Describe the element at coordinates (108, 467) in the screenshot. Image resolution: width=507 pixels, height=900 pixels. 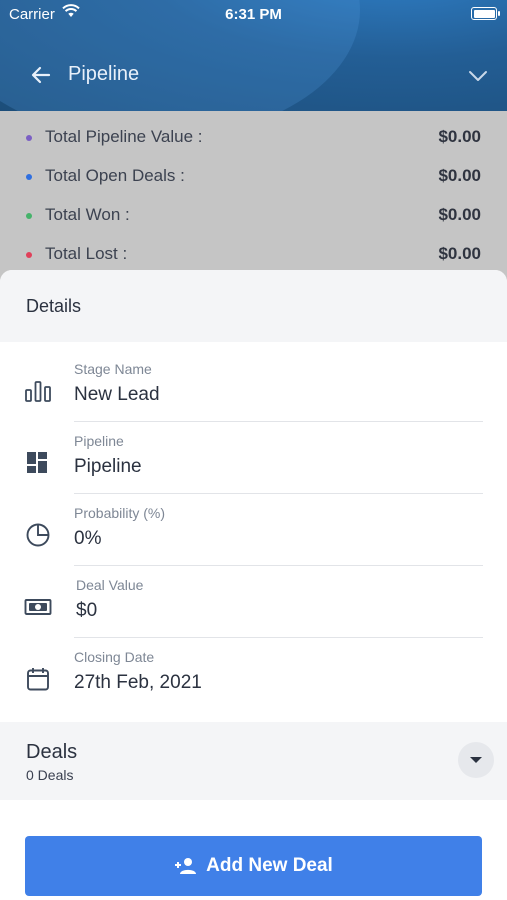
I see `field-value: Pipeline` at that location.